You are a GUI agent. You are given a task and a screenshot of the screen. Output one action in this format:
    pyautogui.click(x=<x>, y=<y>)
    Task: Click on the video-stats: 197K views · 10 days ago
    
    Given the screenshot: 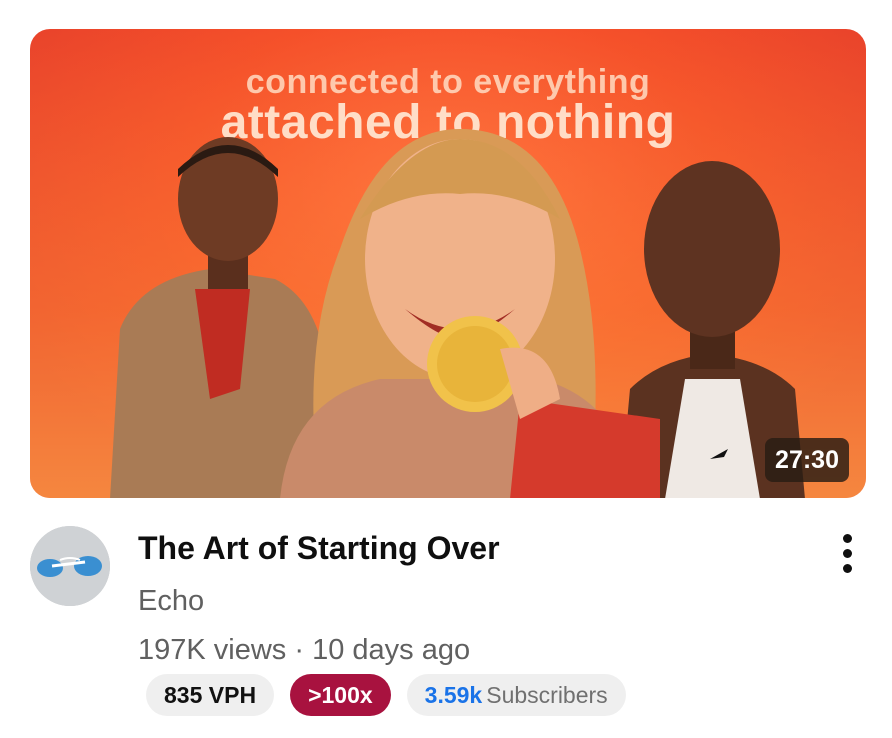 What is the action you would take?
    pyautogui.click(x=304, y=650)
    